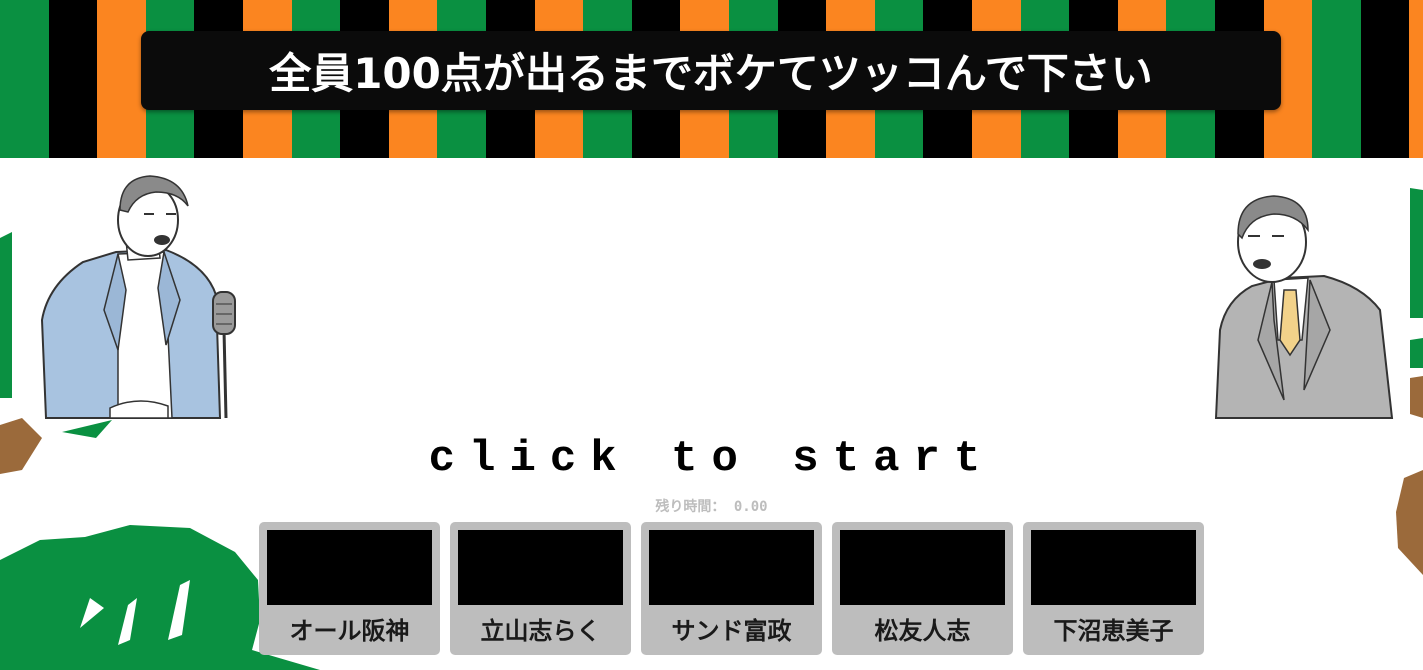 The image size is (1423, 670). What do you see at coordinates (349, 631) in the screenshot?
I see `judge-name: オール阪神` at bounding box center [349, 631].